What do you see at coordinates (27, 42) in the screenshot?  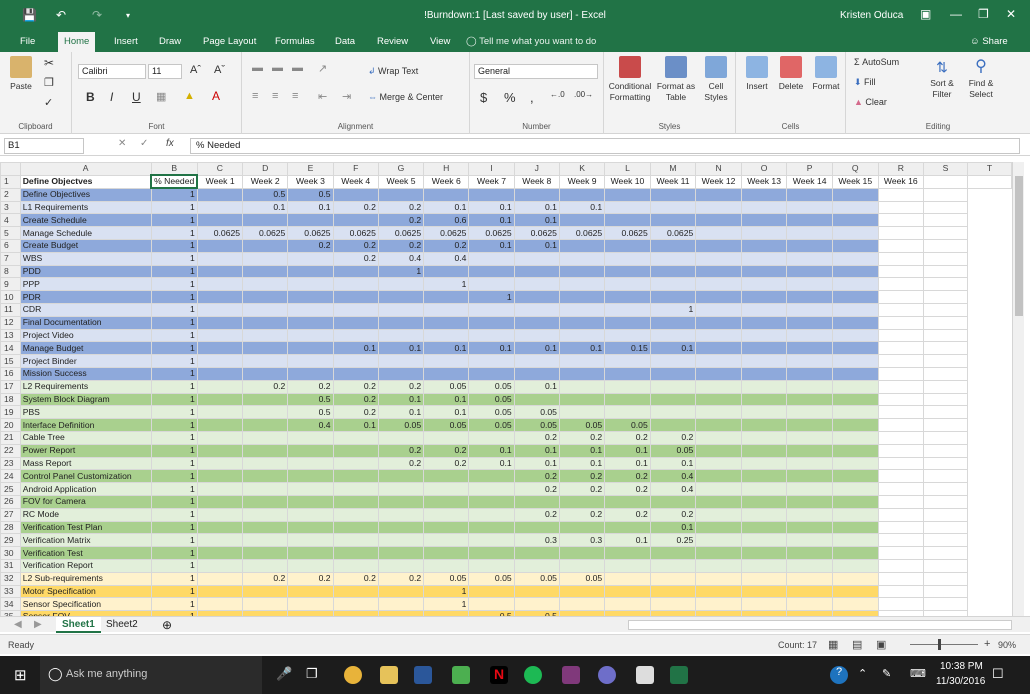 I see `tab-file: File` at bounding box center [27, 42].